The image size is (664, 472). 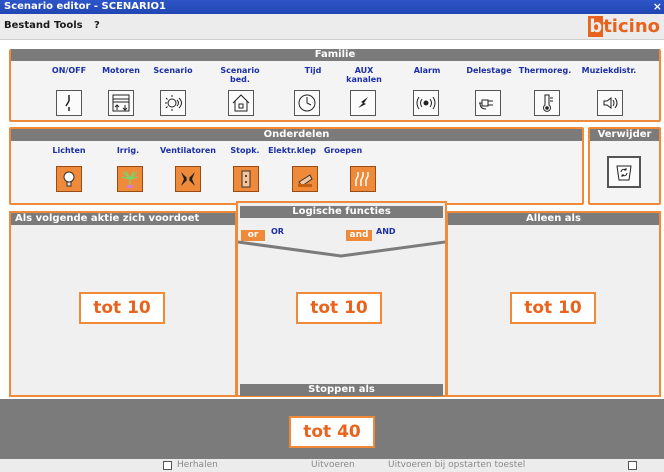 I want to click on stop-if-title: Stoppen als, so click(x=341, y=390).